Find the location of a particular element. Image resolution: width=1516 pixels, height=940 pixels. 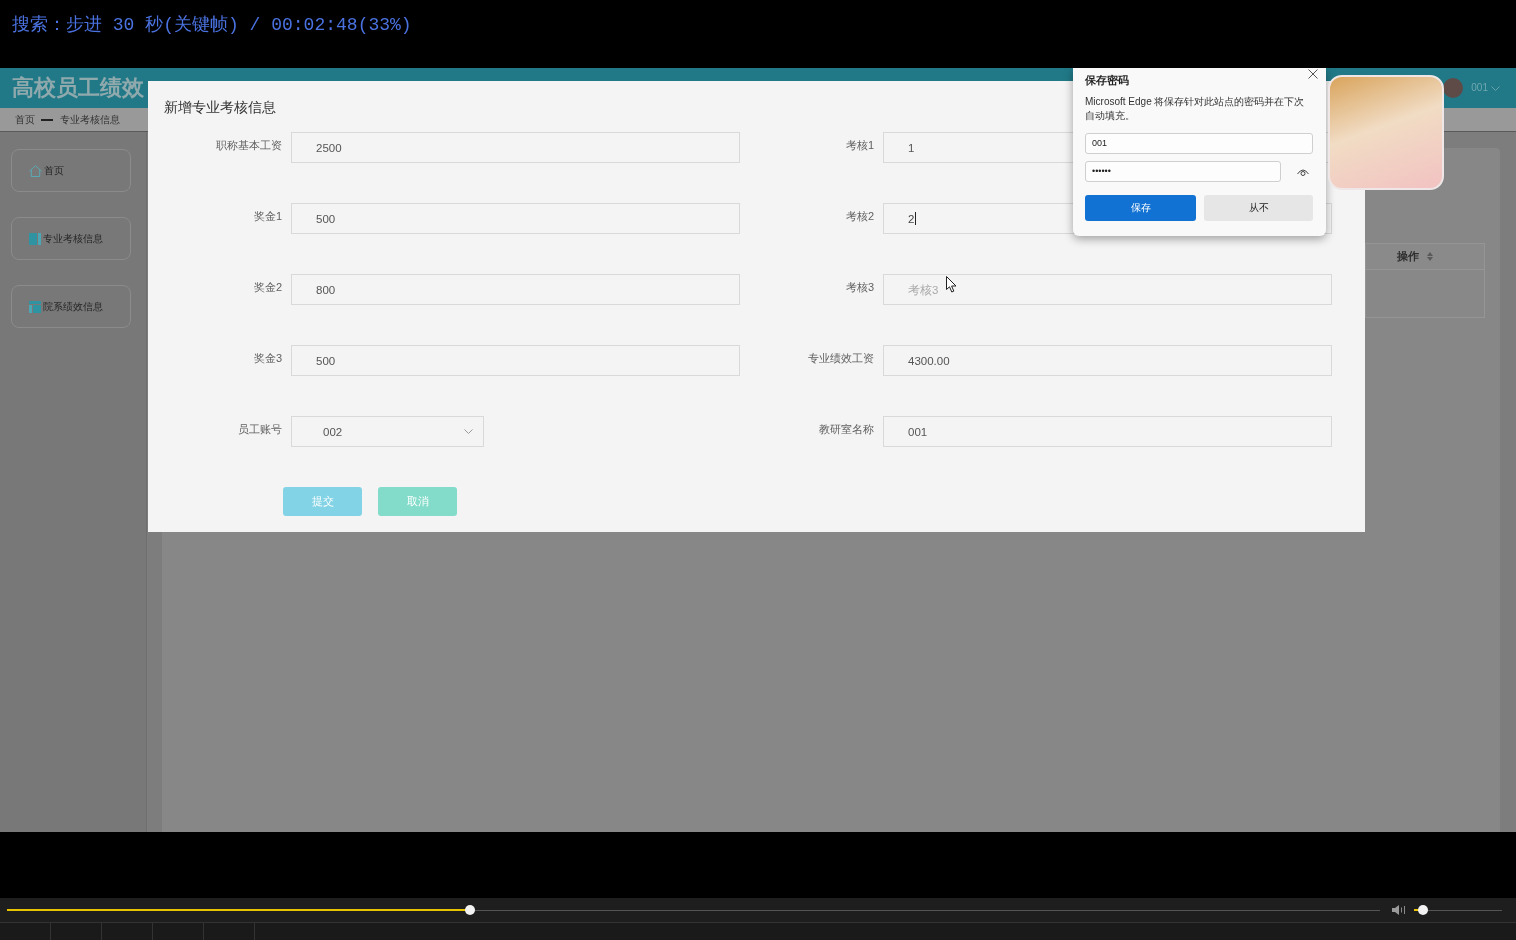

app-title: 高校员工绩效 is located at coordinates (78, 88).